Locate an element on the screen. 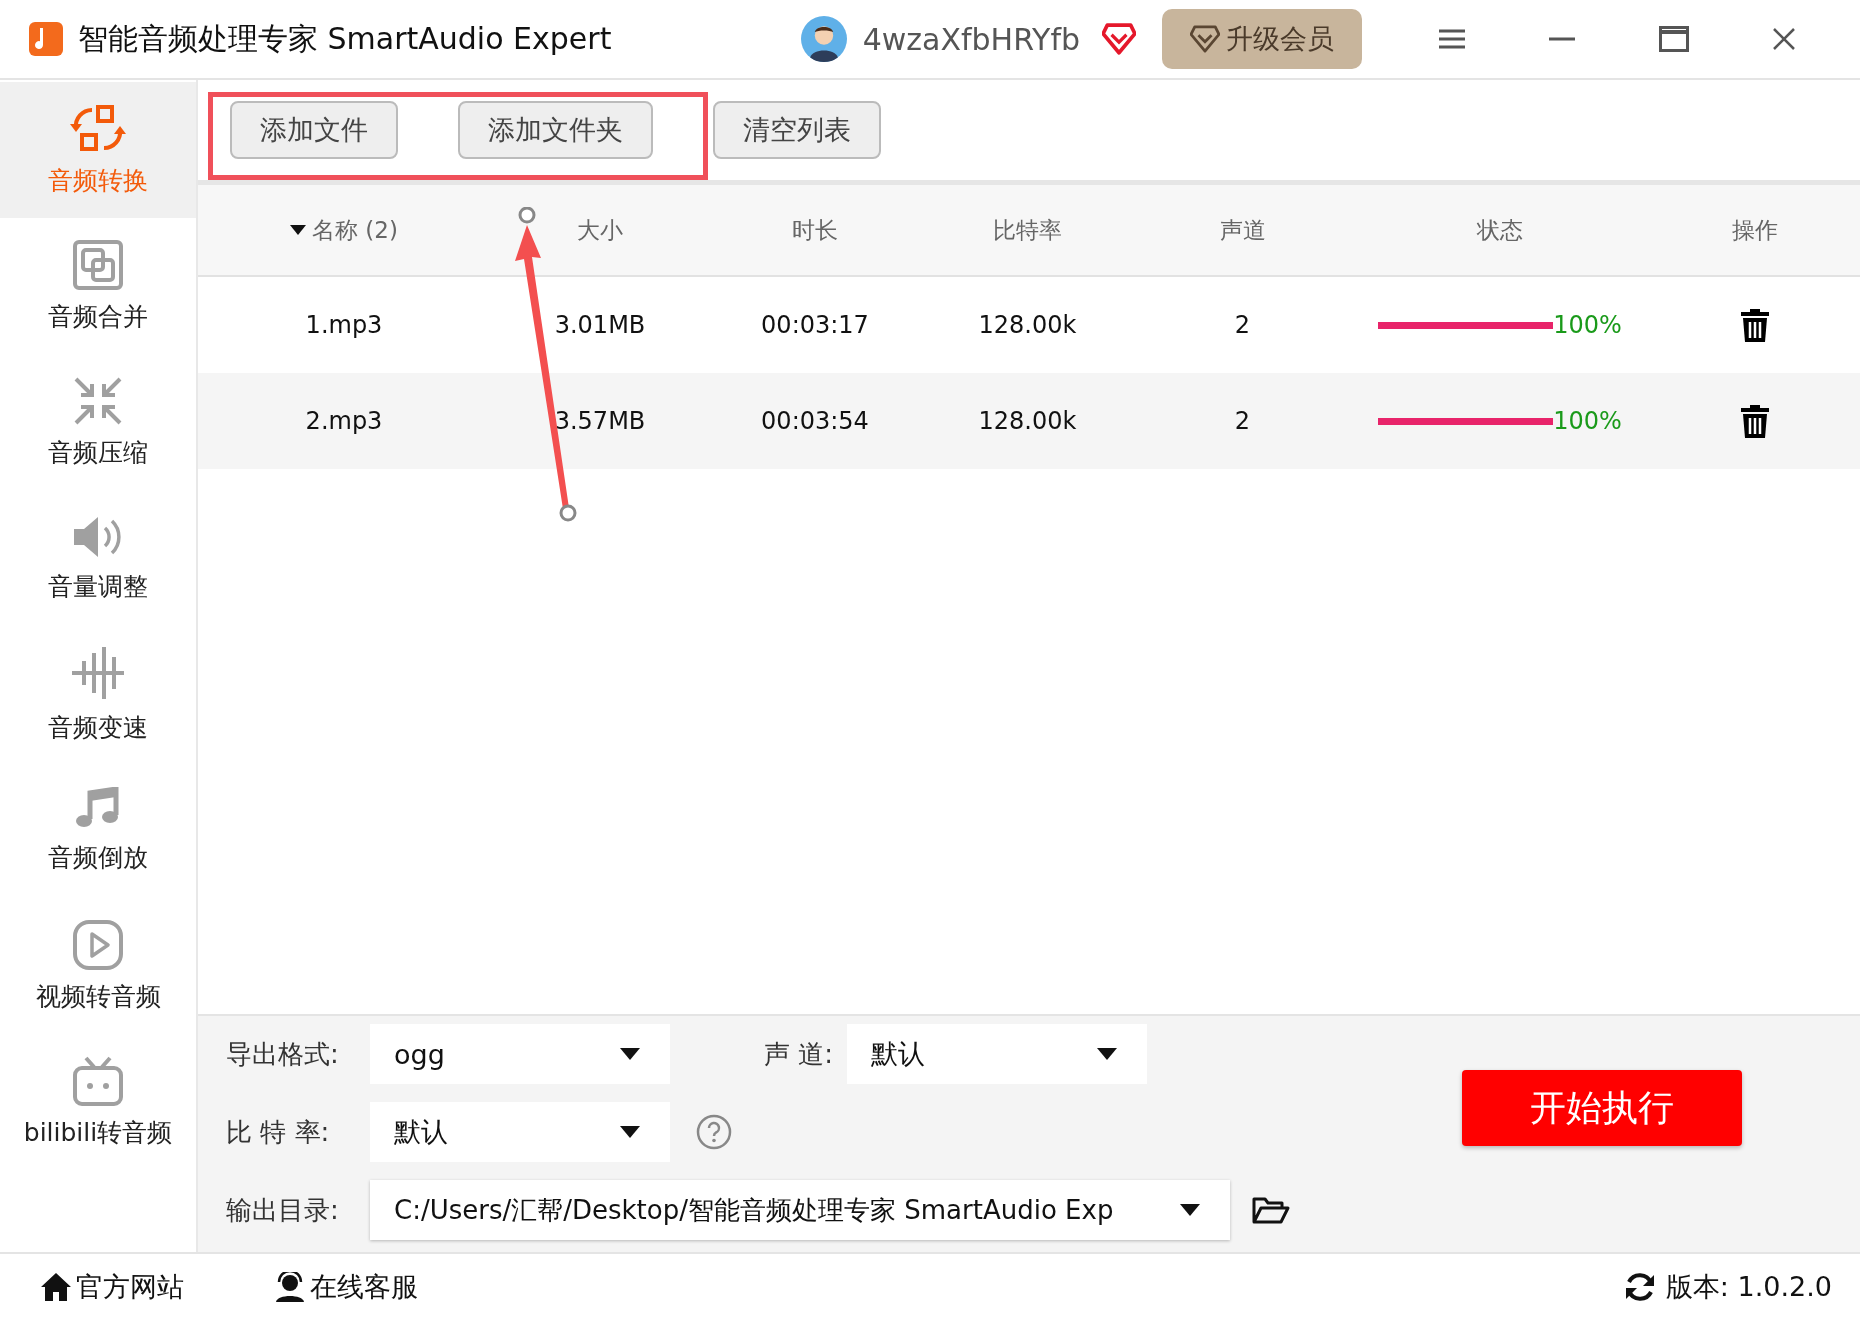 Image resolution: width=1860 pixels, height=1320 pixels. format-label: 导出格式: is located at coordinates (283, 1054).